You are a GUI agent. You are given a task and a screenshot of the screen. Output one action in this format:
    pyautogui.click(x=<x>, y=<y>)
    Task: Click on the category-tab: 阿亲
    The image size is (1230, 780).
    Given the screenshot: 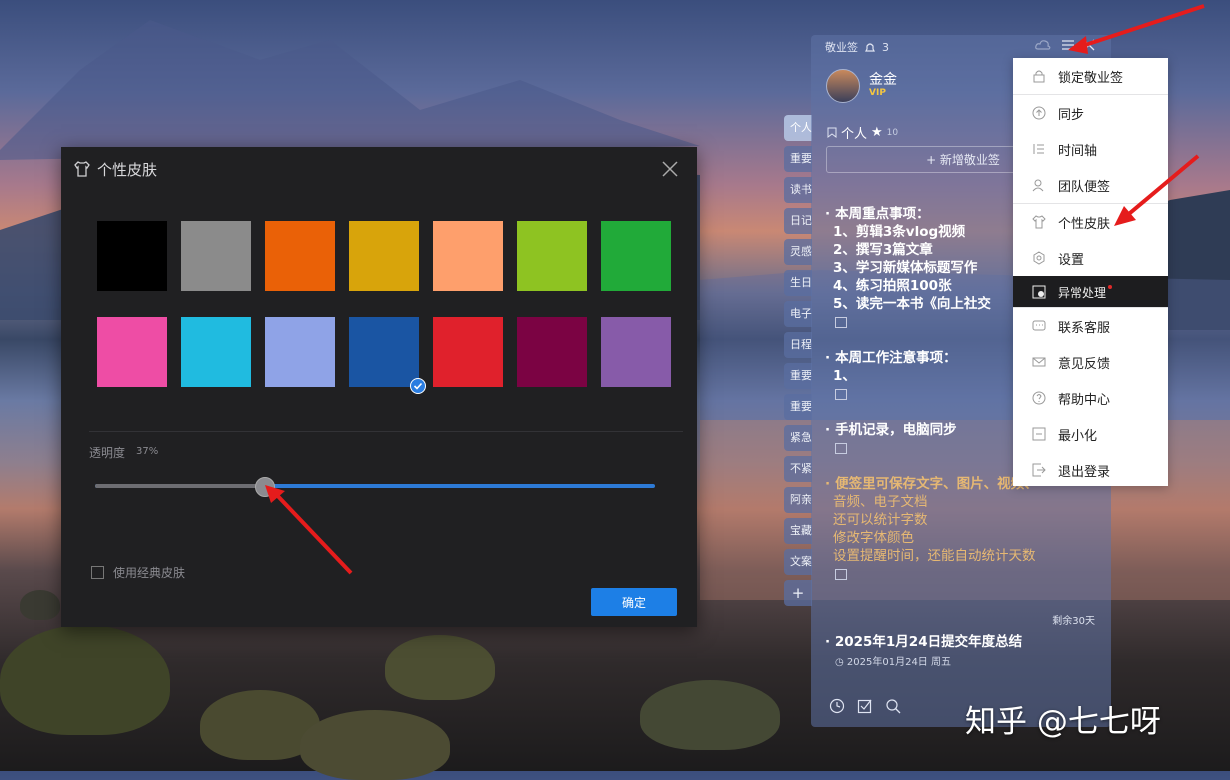 What is the action you would take?
    pyautogui.click(x=798, y=500)
    